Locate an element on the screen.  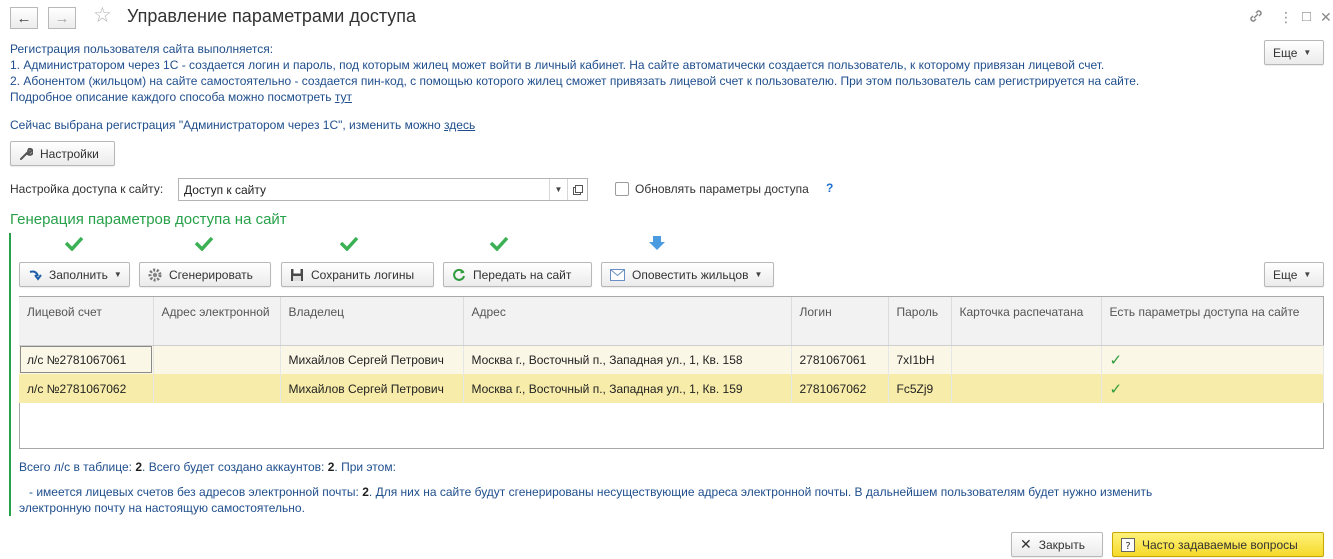
favorite-star-icon: ☆ is located at coordinates (102, 16).